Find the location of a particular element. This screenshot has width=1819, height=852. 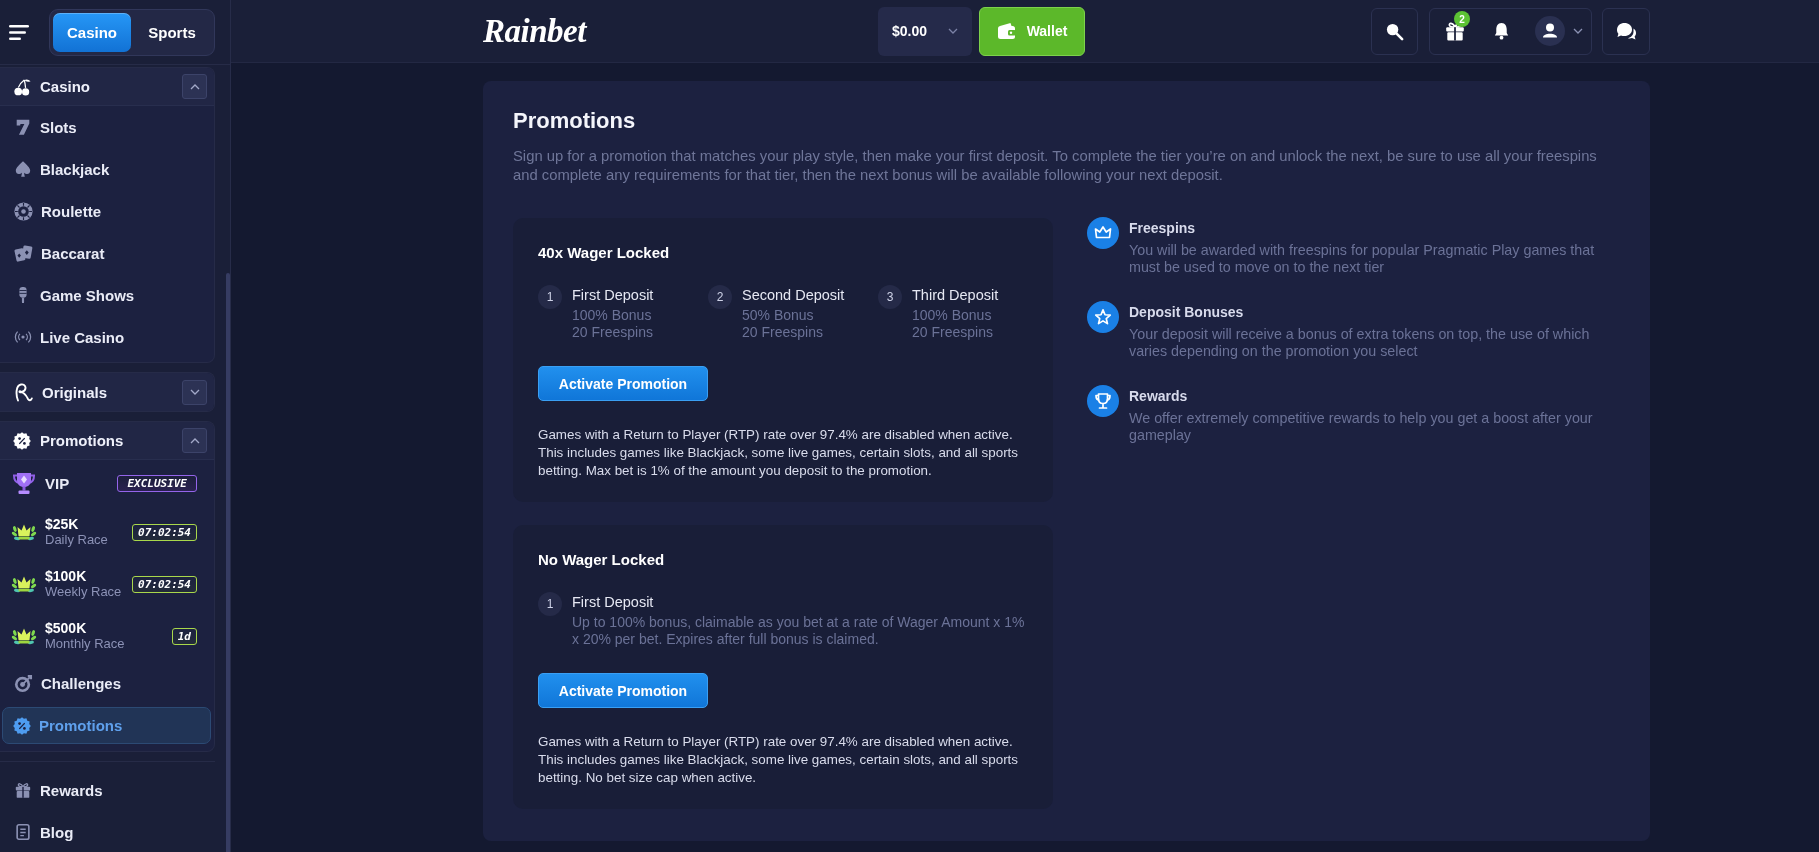

sidebar-item: Live Casino is located at coordinates (107, 337).